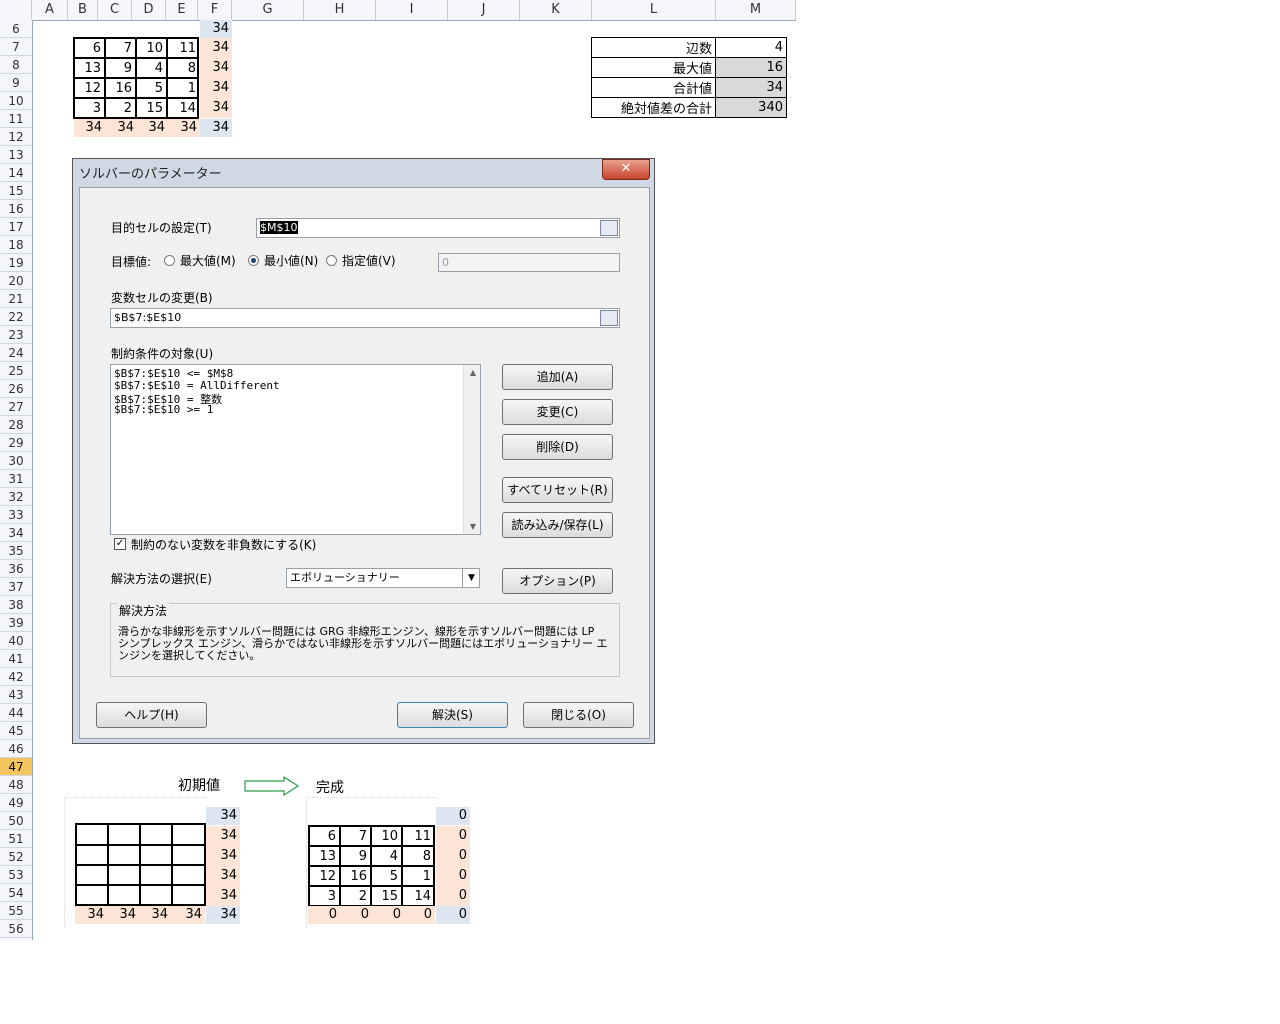 The height and width of the screenshot is (1024, 1280). What do you see at coordinates (215, 10) in the screenshot?
I see `column-header-f: F` at bounding box center [215, 10].